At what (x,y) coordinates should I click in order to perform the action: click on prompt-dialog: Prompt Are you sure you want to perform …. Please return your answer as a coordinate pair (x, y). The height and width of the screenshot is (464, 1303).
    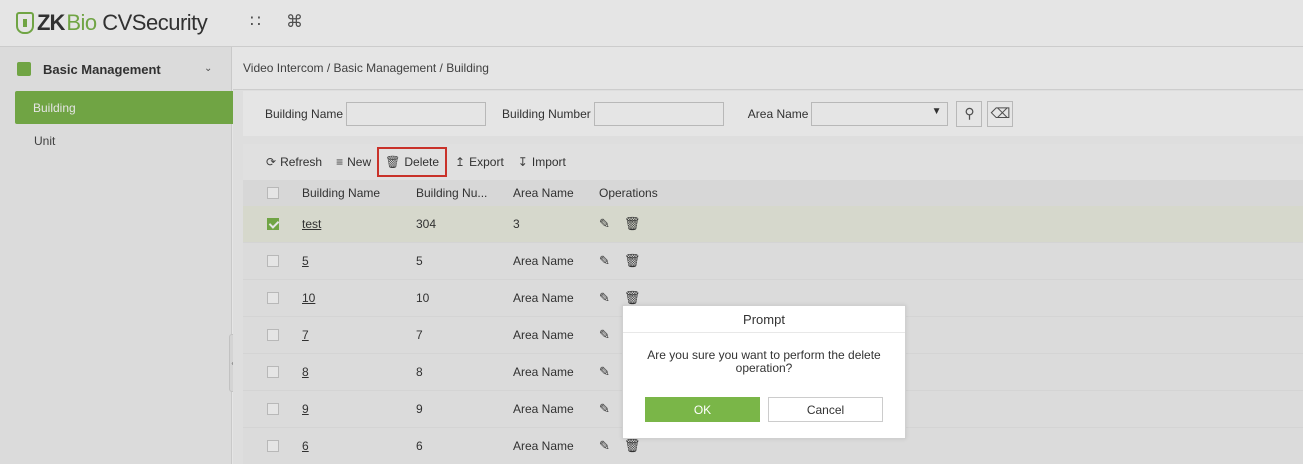
    Looking at the image, I should click on (764, 372).